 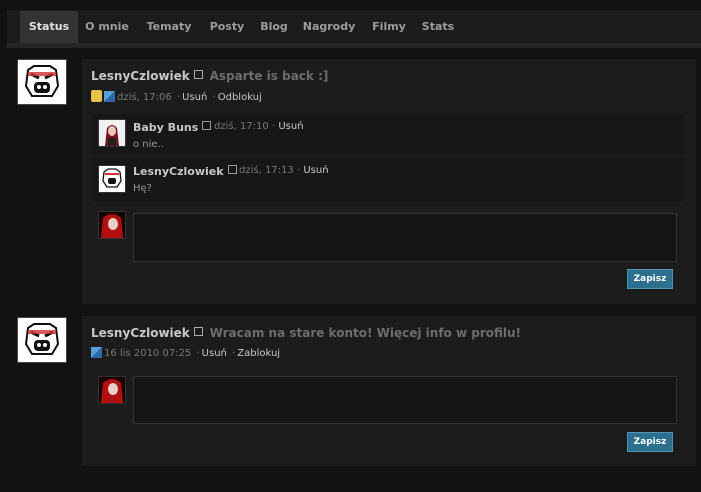 I want to click on comment-author: LesnyCzlowiek, so click(x=186, y=171).